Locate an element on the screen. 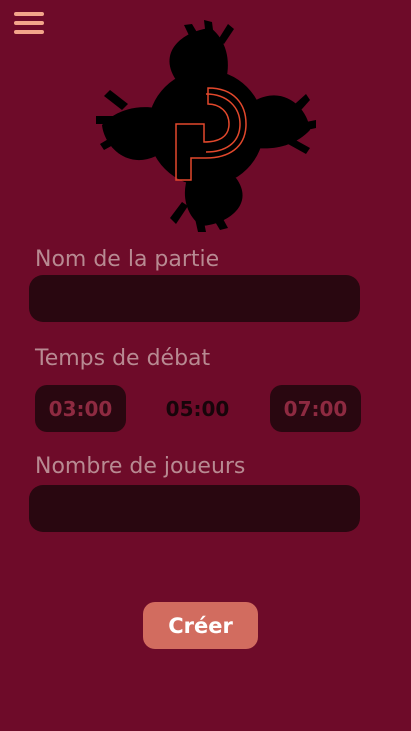  debate-time-label: Temps de débat is located at coordinates (123, 358).